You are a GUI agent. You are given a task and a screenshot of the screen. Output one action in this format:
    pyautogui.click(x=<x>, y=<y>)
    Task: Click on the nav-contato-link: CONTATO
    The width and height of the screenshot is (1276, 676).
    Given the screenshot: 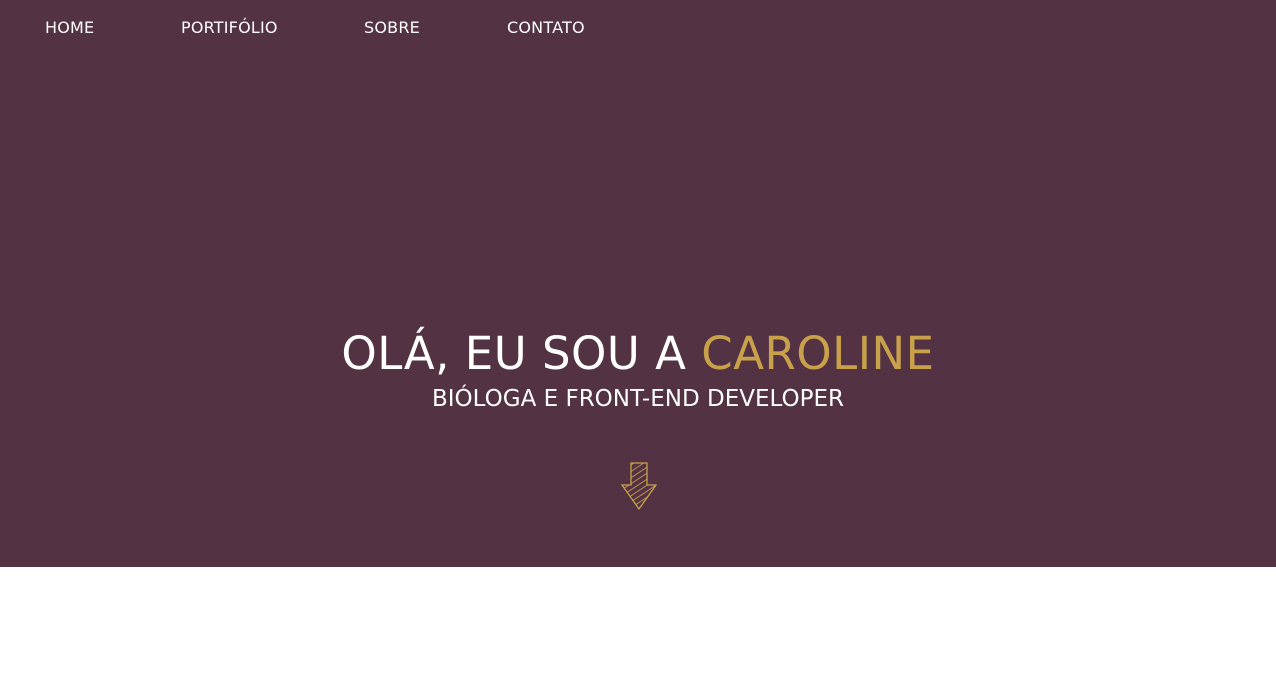 What is the action you would take?
    pyautogui.click(x=546, y=27)
    